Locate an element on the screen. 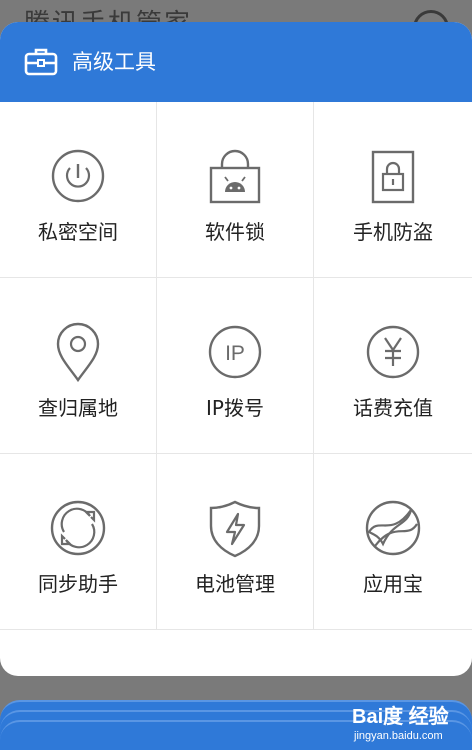  android-lock-icon is located at coordinates (235, 176).